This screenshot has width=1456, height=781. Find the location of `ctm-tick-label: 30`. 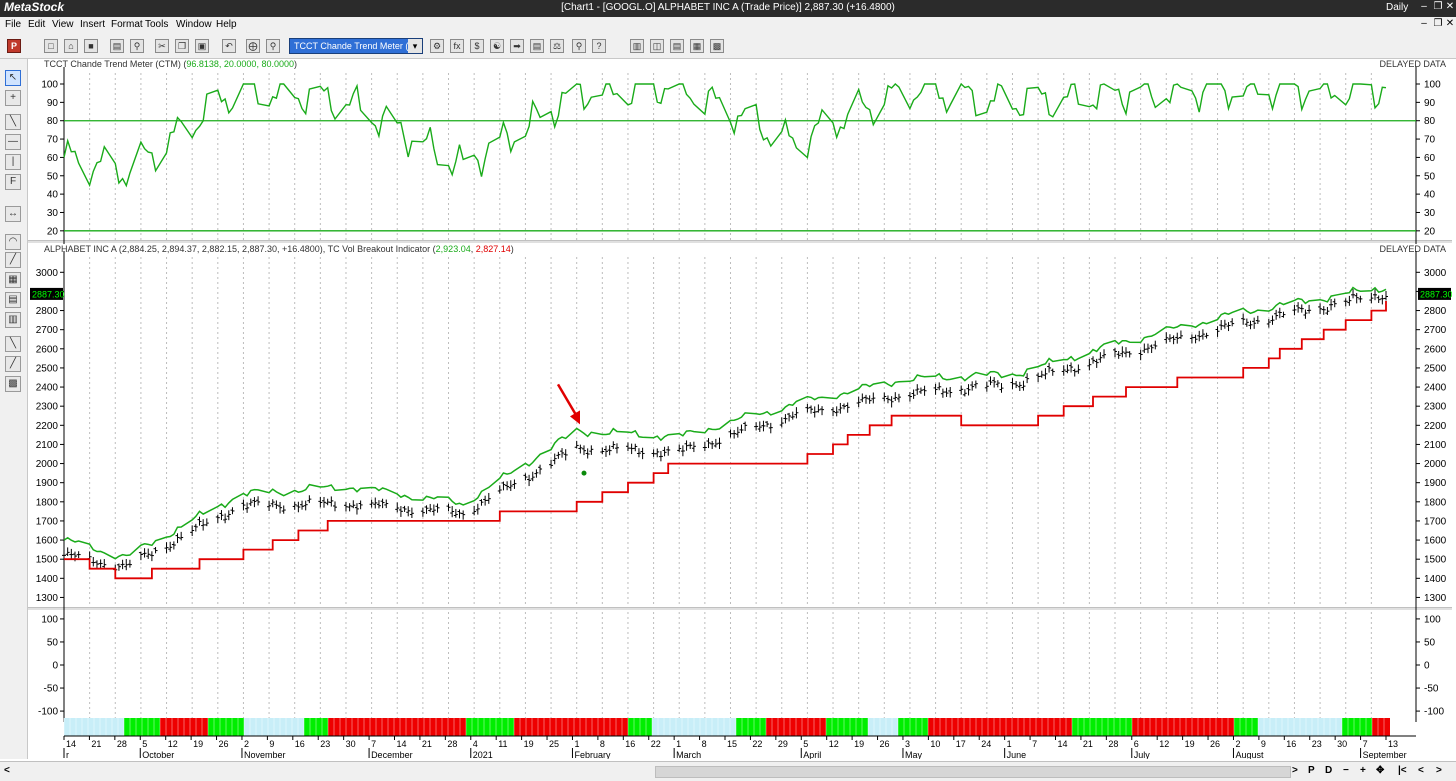

ctm-tick-label: 30 is located at coordinates (1430, 213).